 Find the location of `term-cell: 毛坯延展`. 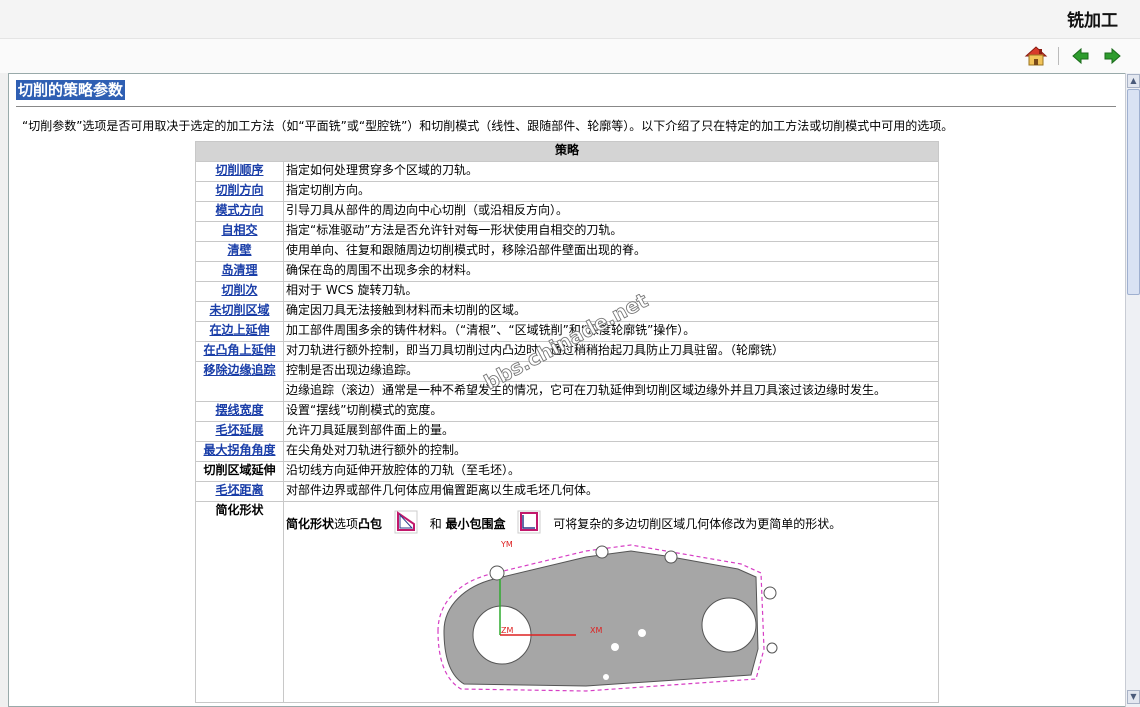

term-cell: 毛坯延展 is located at coordinates (239, 431).